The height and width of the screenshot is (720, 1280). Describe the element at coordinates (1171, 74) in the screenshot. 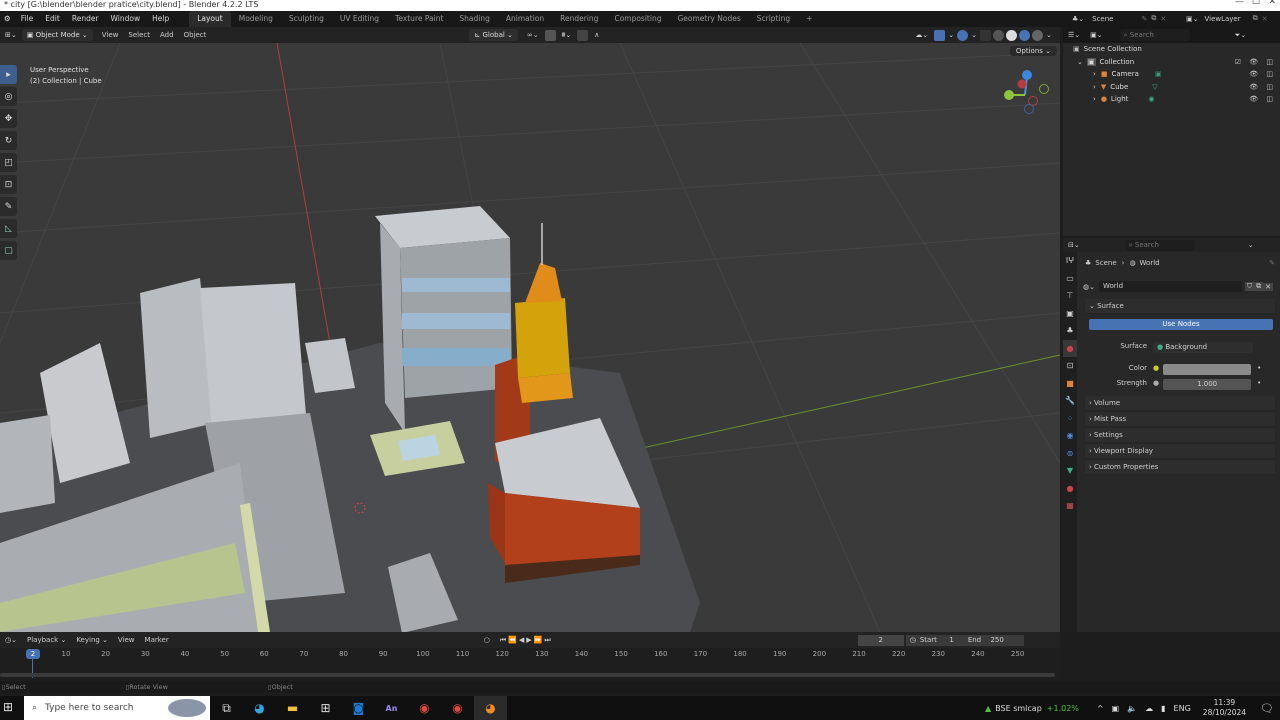

I see `outliner-item-camera: › ■ Camera ▣ 👁 ◫` at that location.